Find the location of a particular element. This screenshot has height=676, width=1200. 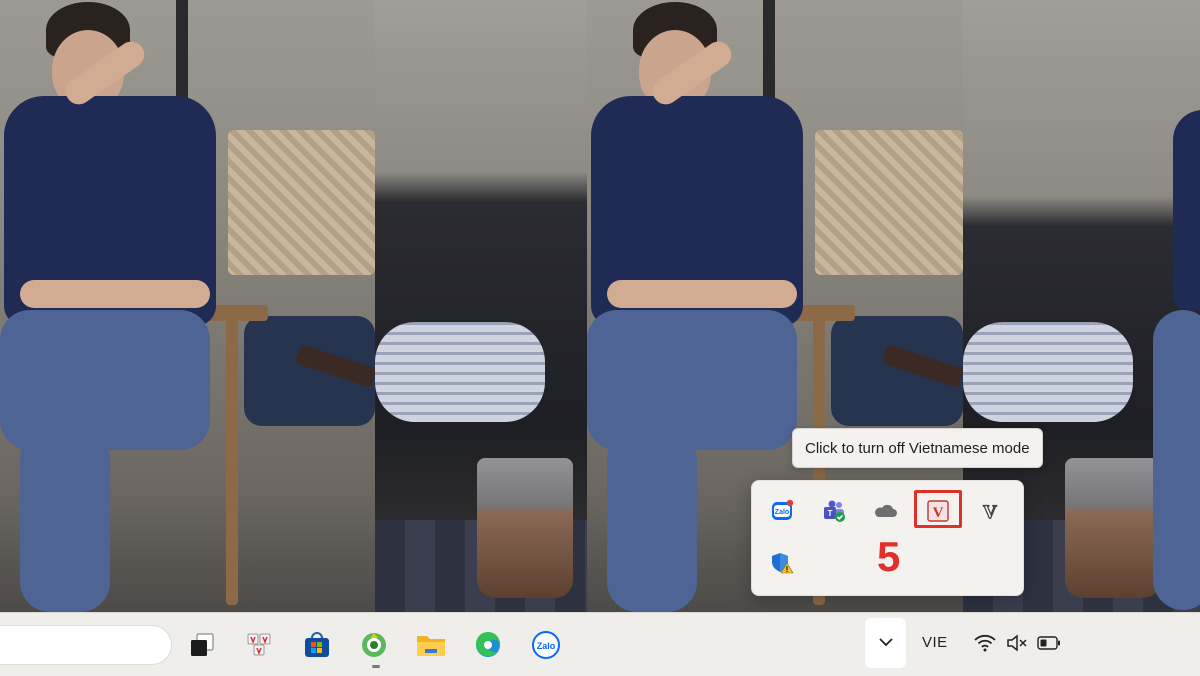

tooltip-text: Click to turn off Vietnamese mode is located at coordinates (917, 448).